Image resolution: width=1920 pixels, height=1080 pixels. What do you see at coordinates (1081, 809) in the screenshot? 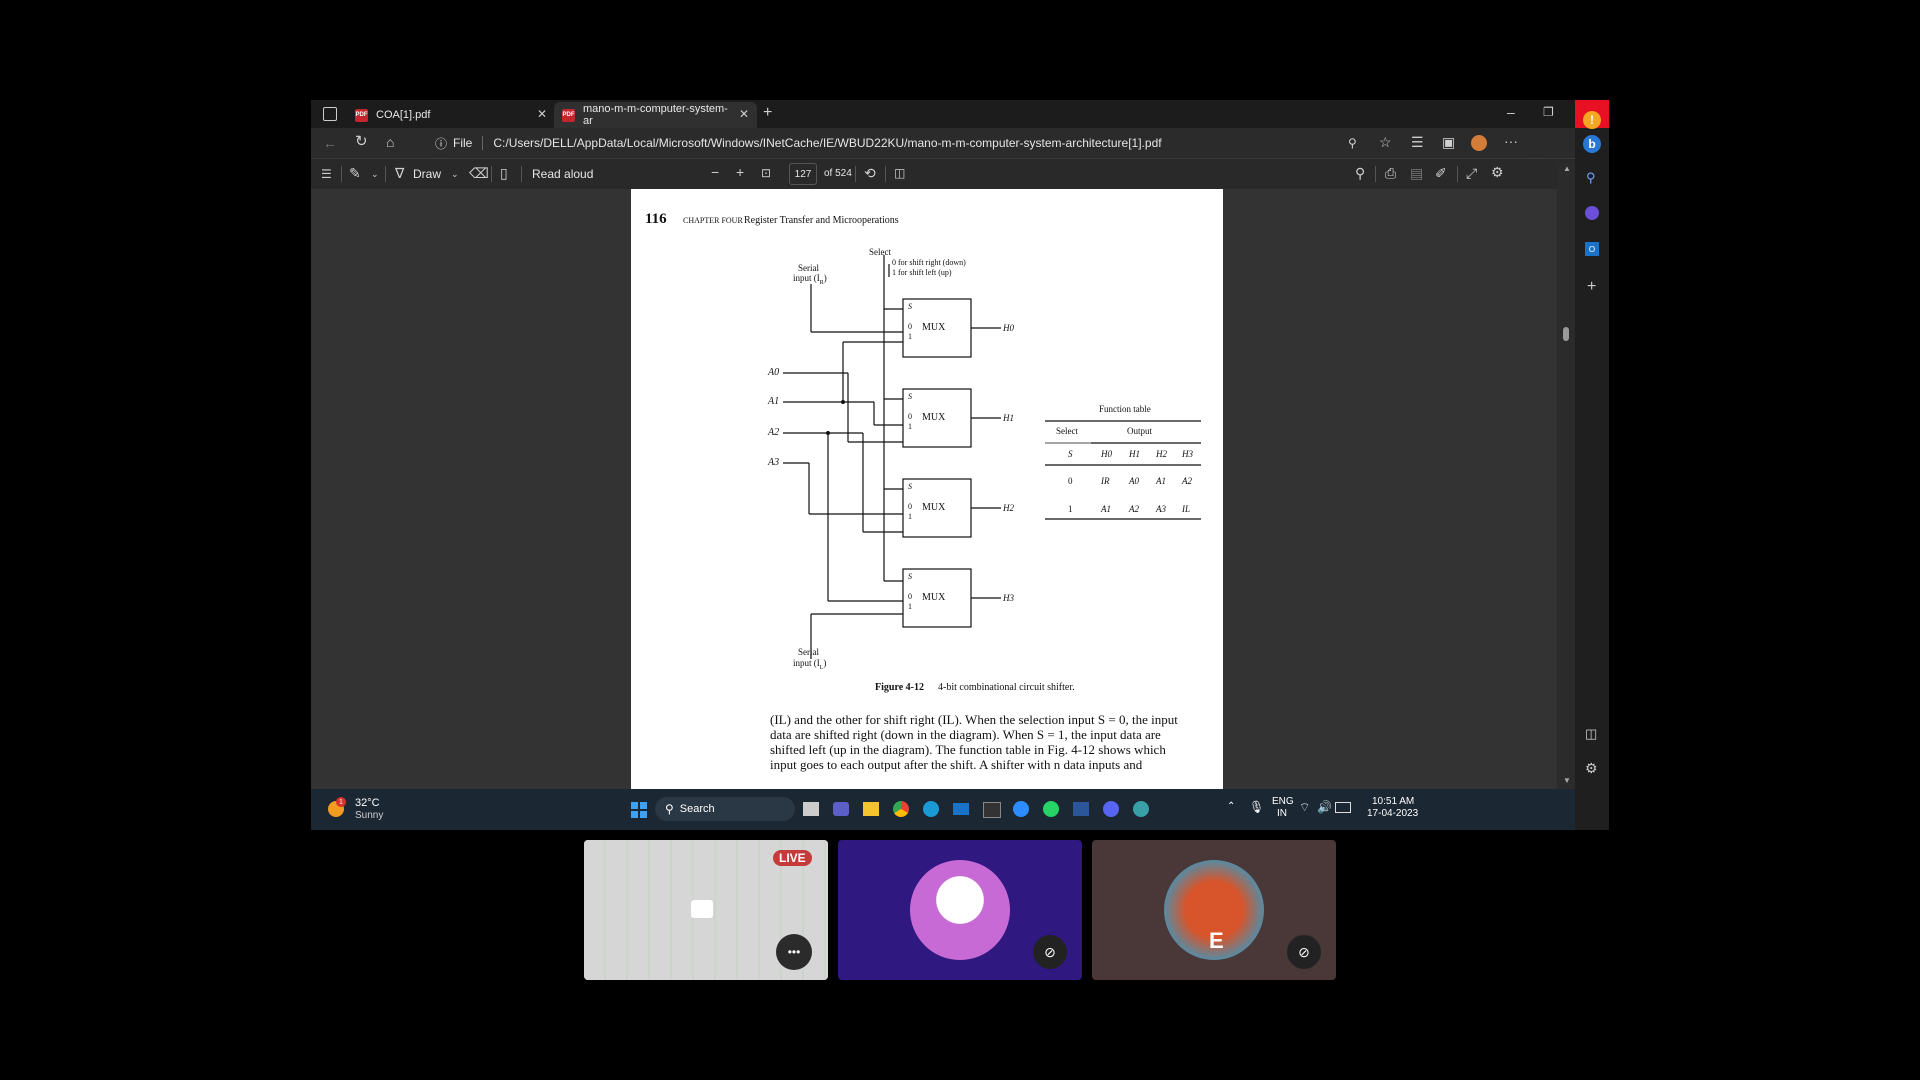
I see `word-icon` at bounding box center [1081, 809].